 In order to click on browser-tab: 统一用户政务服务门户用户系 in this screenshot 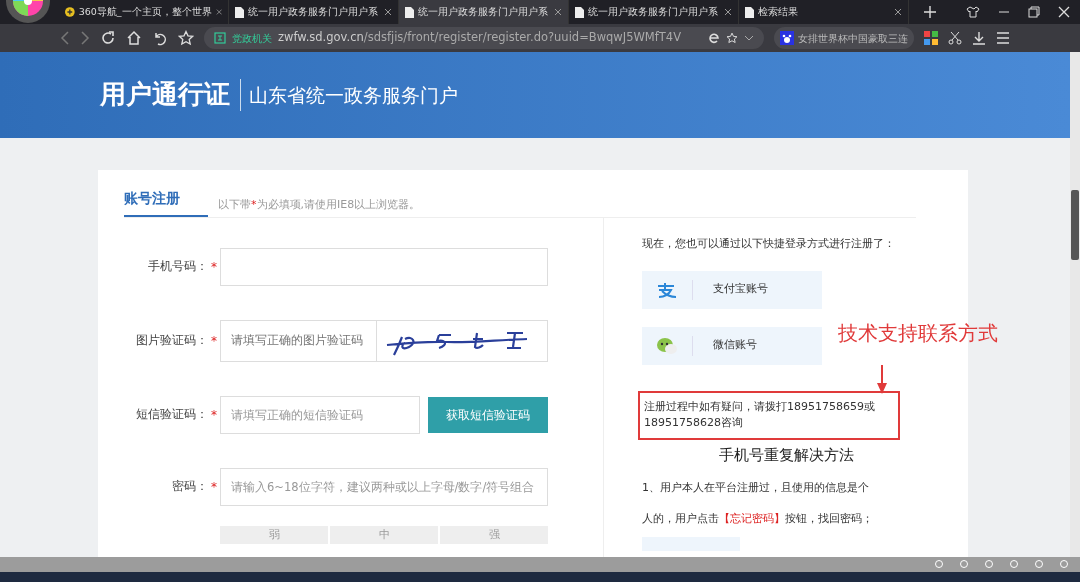, I will do `click(484, 12)`.